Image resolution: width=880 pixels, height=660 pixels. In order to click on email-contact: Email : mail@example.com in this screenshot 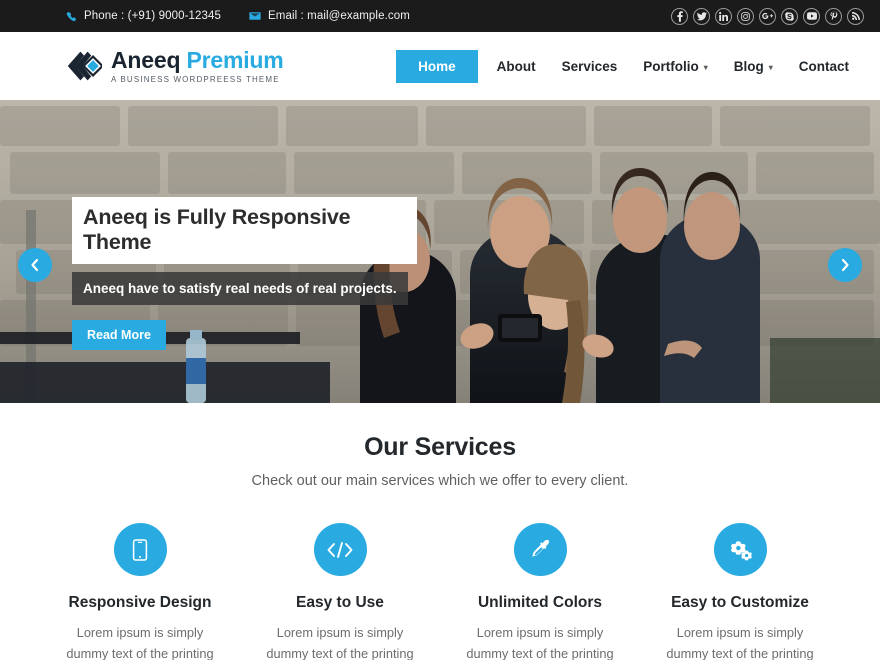, I will do `click(329, 16)`.